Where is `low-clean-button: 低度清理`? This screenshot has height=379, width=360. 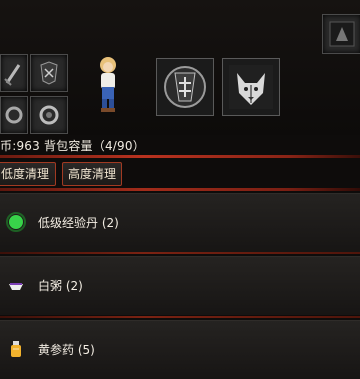
low-clean-button: 低度清理 is located at coordinates (28, 174).